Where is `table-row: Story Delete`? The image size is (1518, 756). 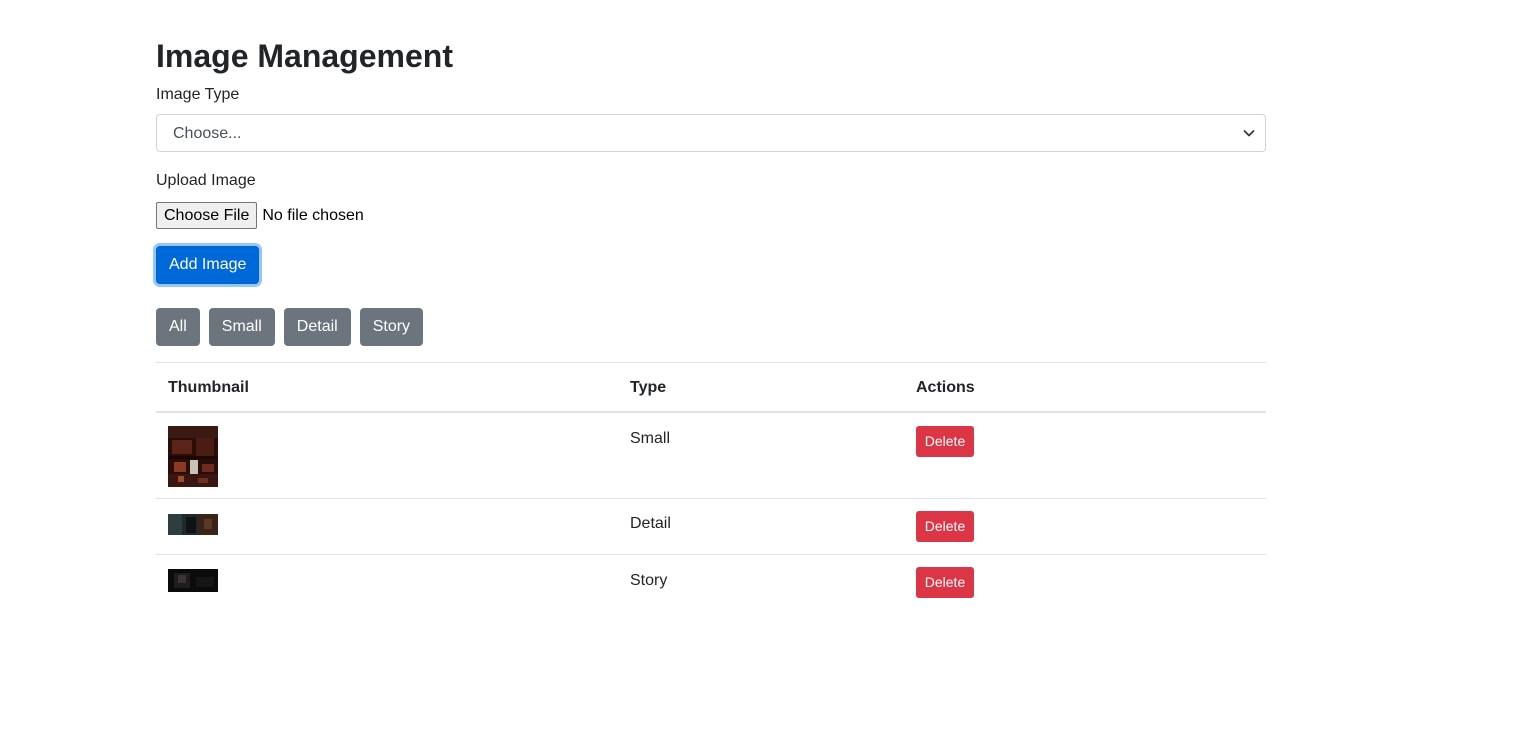
table-row: Story Delete is located at coordinates (711, 582).